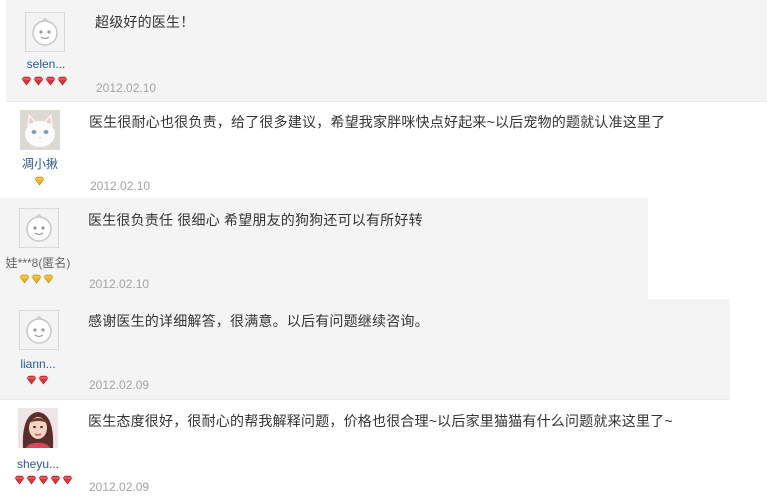 This screenshot has width=767, height=502. I want to click on review-text: 医生很负责任 很细心 希望朋友的狗狗还可以有所好转, so click(255, 220).